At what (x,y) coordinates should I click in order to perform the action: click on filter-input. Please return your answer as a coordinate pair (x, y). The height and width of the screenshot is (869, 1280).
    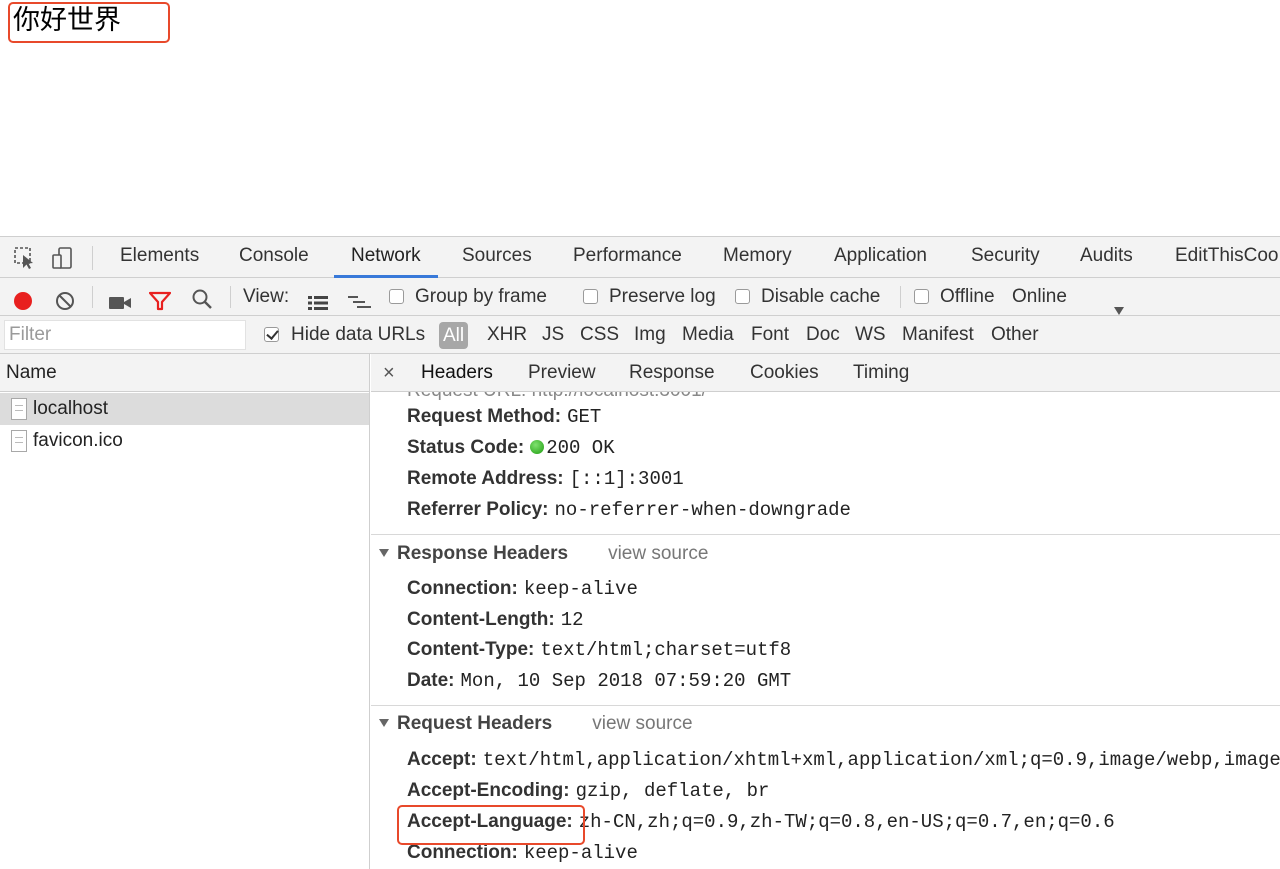
    Looking at the image, I should click on (125, 335).